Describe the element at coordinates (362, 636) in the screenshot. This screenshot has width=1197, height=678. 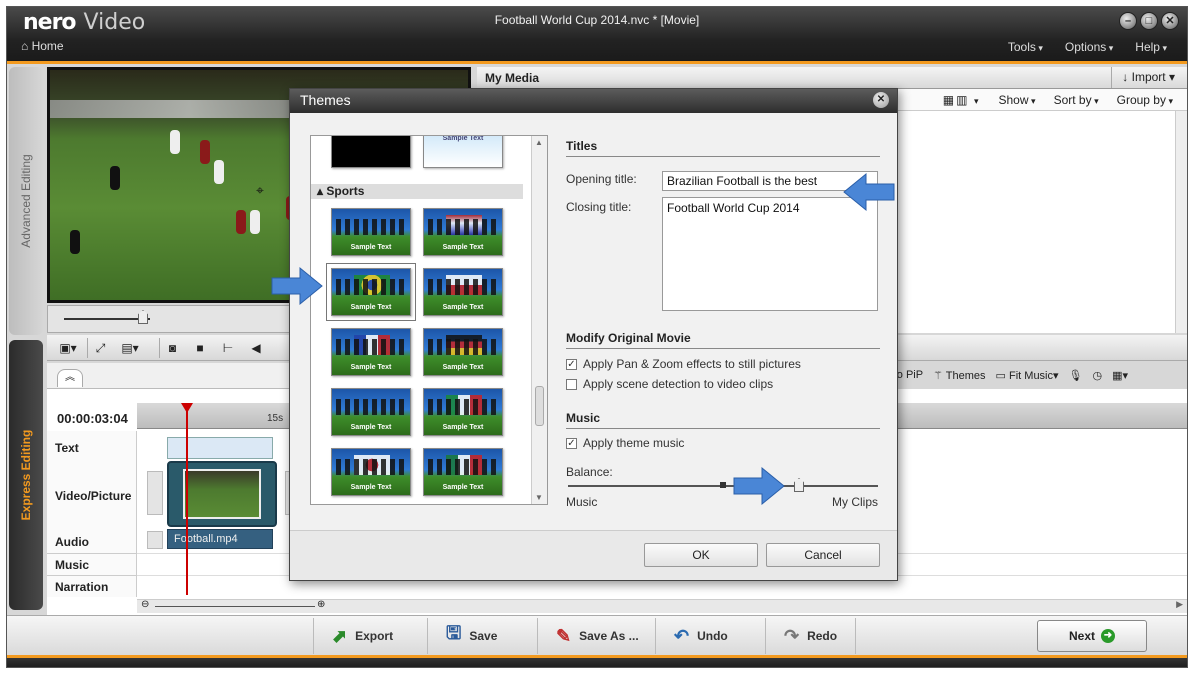
I see `export-button: ⬈ Export` at that location.